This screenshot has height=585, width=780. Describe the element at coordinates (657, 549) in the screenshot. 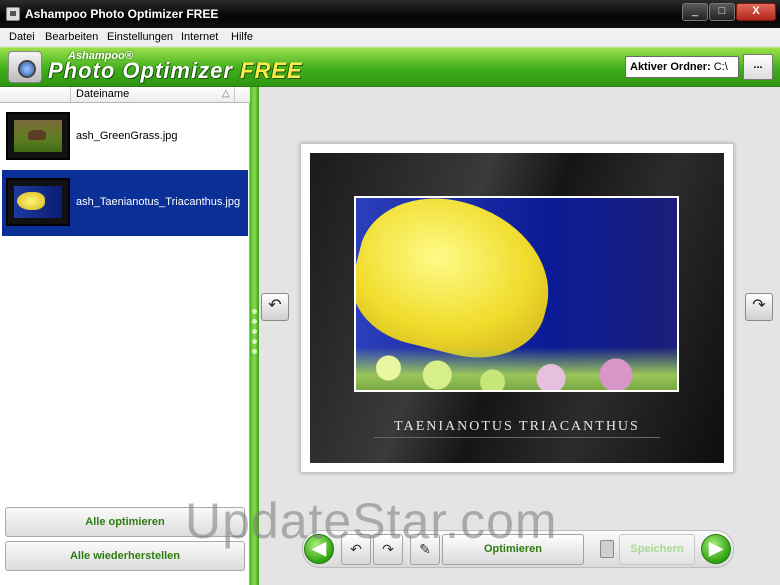

I see `save-button: Speichern` at that location.